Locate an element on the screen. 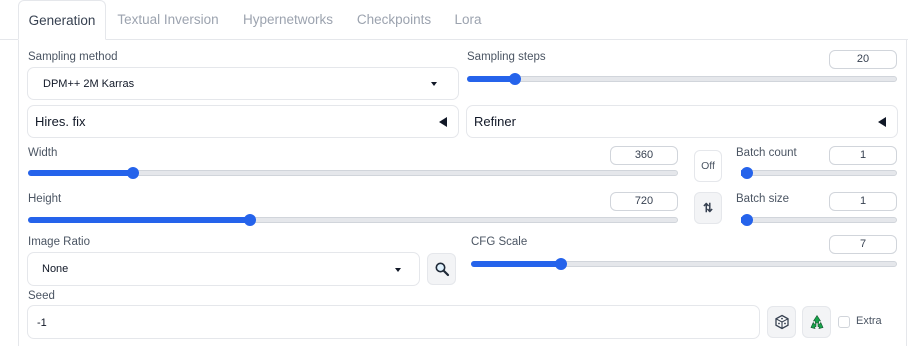  cfg-scale-slider is located at coordinates (684, 264).